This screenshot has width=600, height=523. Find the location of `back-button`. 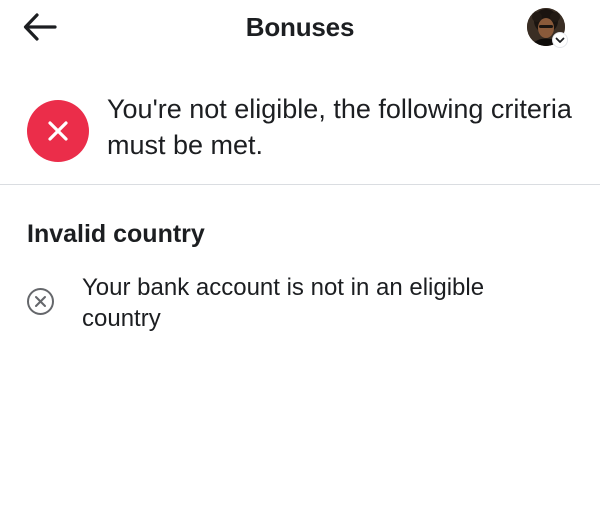

back-button is located at coordinates (40, 27).